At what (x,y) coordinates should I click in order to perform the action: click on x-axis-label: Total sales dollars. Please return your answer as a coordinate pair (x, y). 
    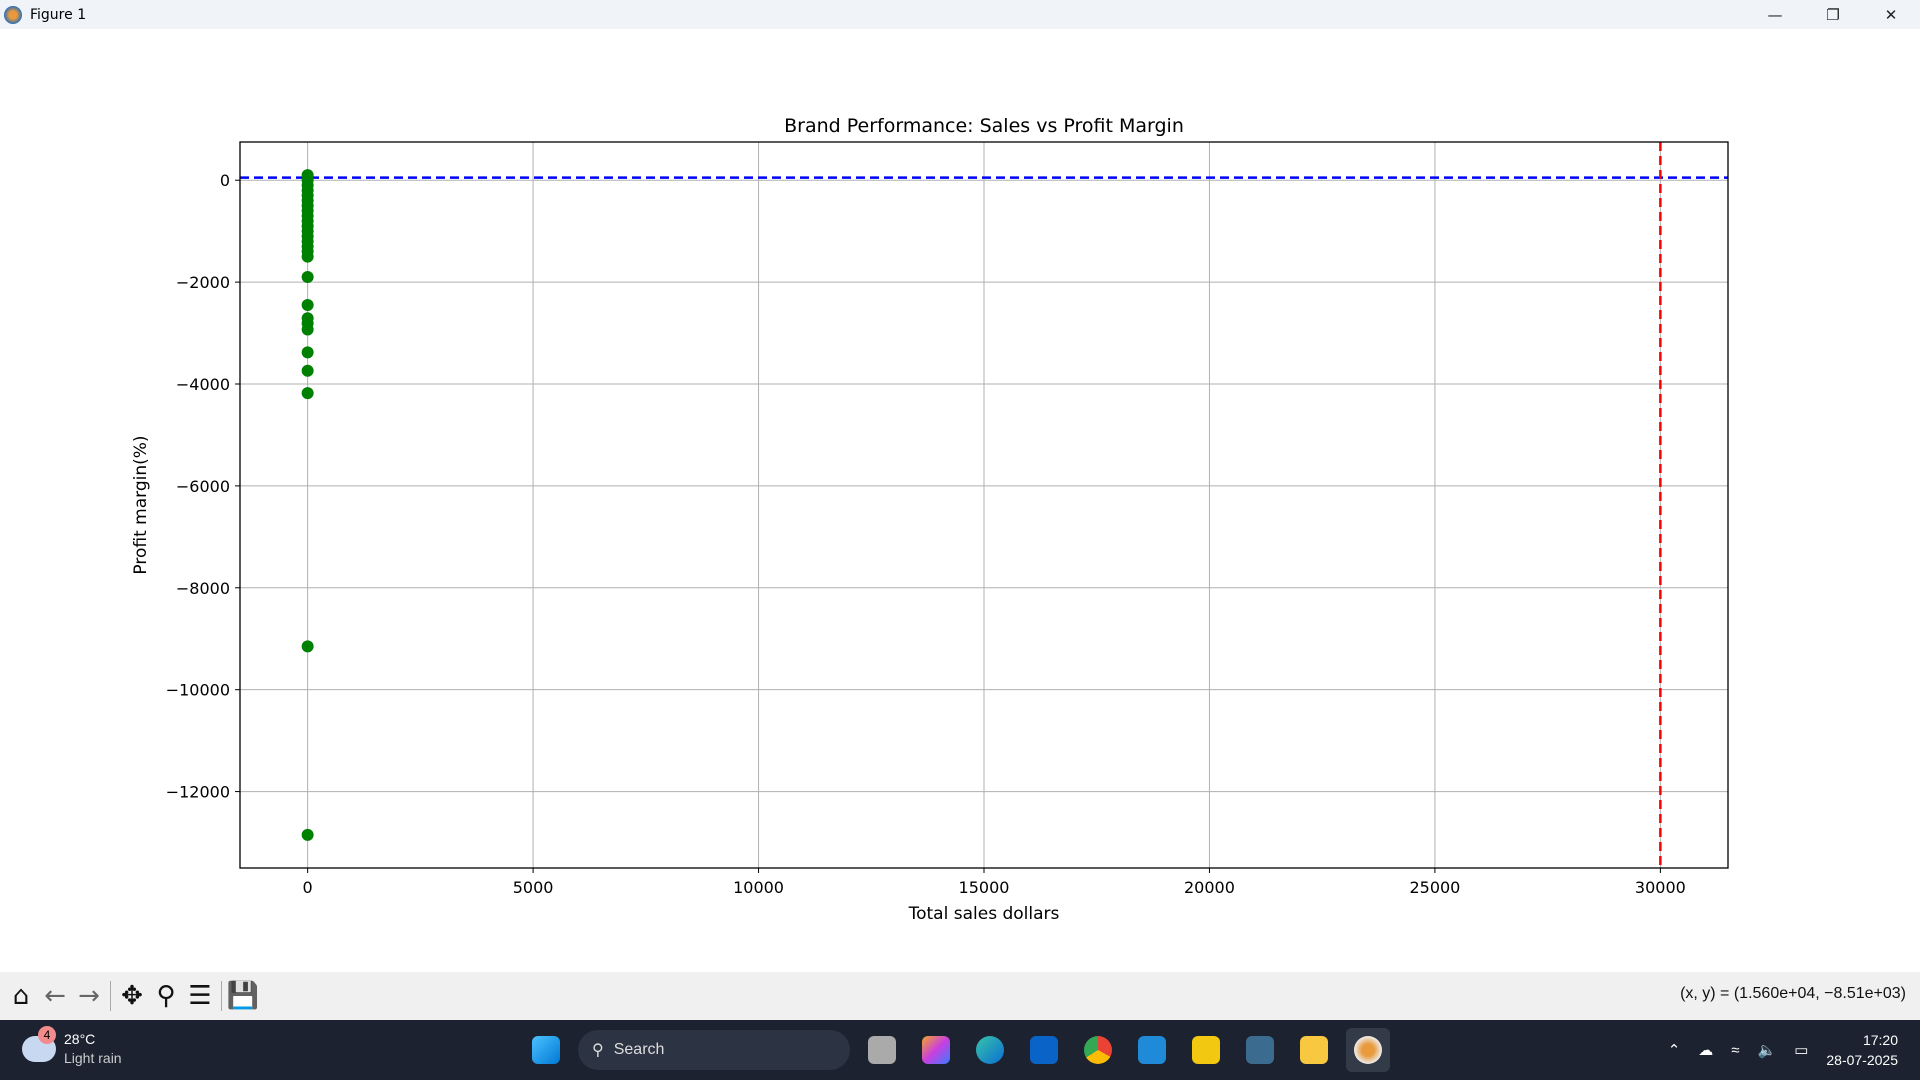
    Looking at the image, I should click on (984, 914).